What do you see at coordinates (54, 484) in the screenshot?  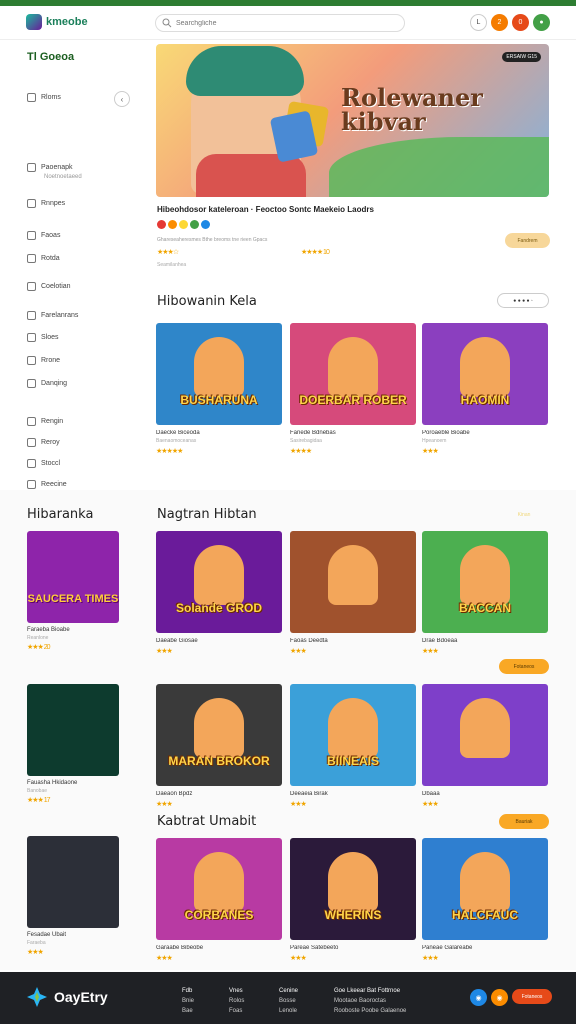 I see `sidebar-item-label: Reecine` at bounding box center [54, 484].